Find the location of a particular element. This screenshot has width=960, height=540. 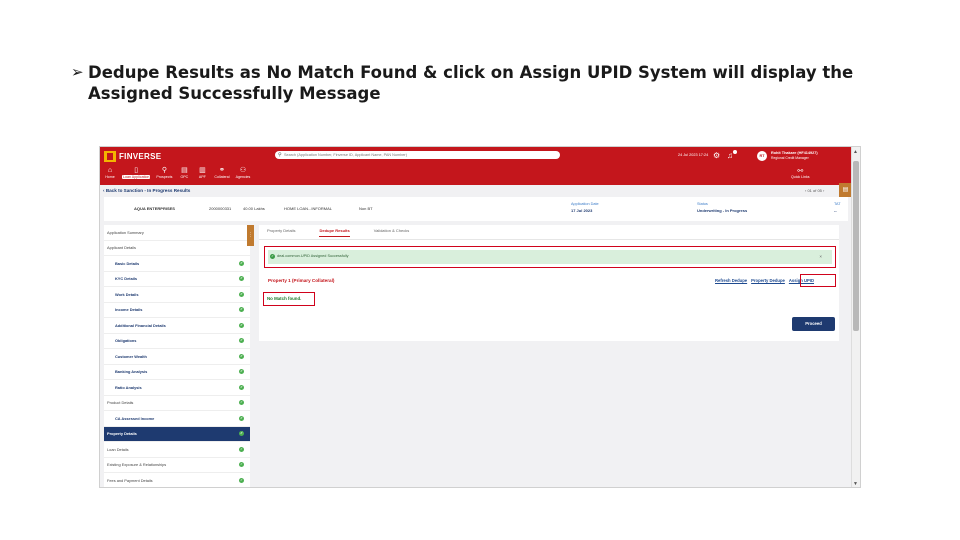

refresh-dedupe-link: Refresh Dedupe is located at coordinates (731, 280).